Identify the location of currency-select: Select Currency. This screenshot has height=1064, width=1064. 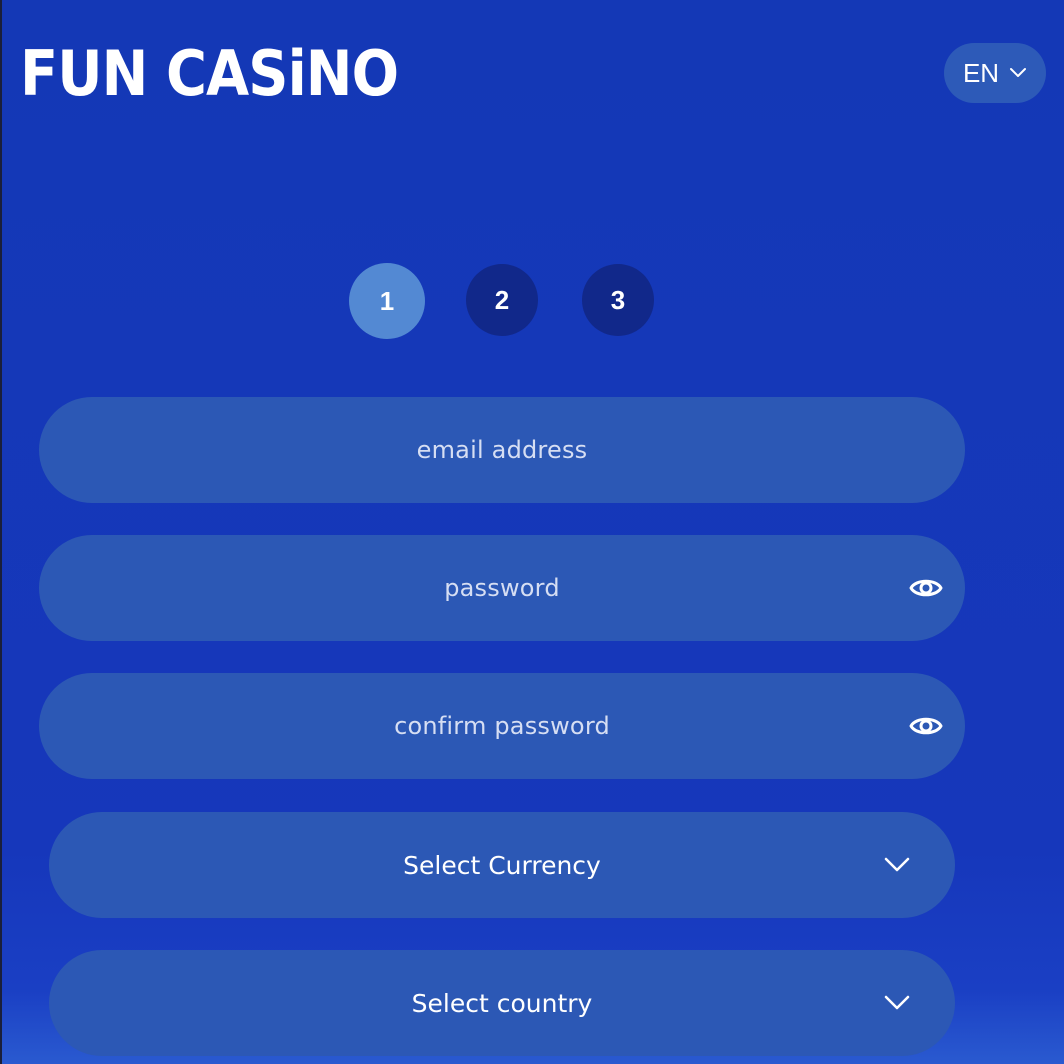
(502, 865).